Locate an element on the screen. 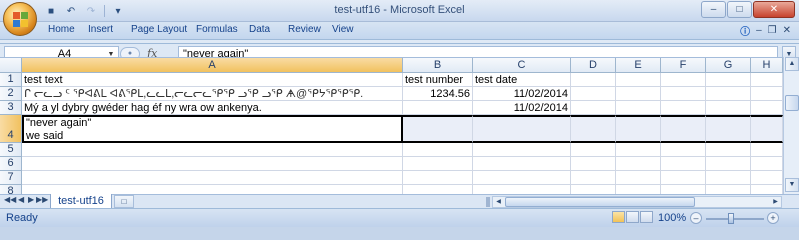 The width and height of the screenshot is (799, 240). cell-b1: test number is located at coordinates (438, 80).